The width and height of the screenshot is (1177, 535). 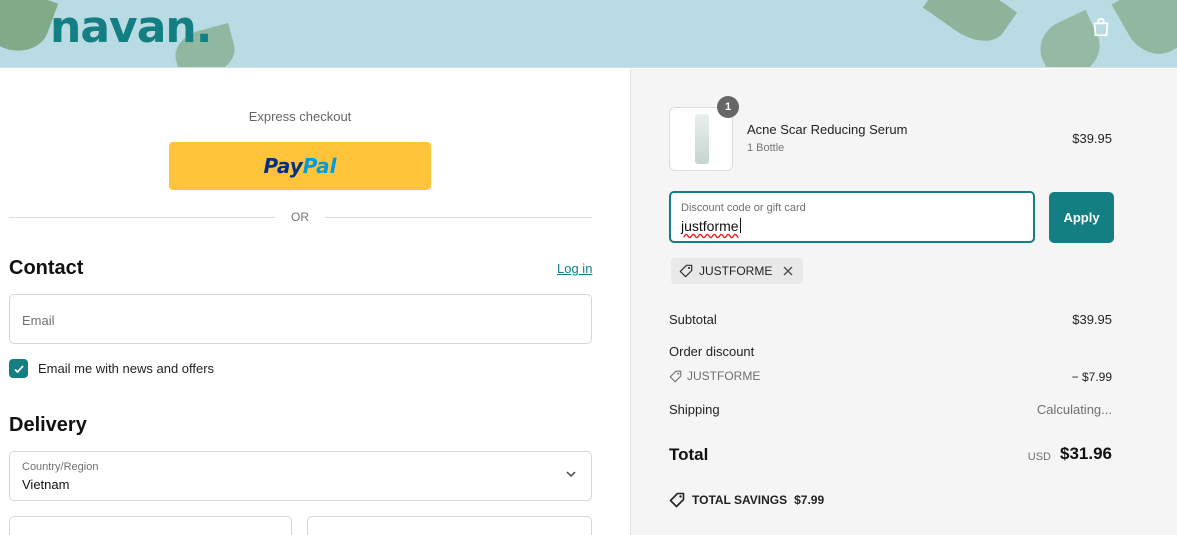 I want to click on newsletter-label: Email me with news and offers, so click(x=126, y=368).